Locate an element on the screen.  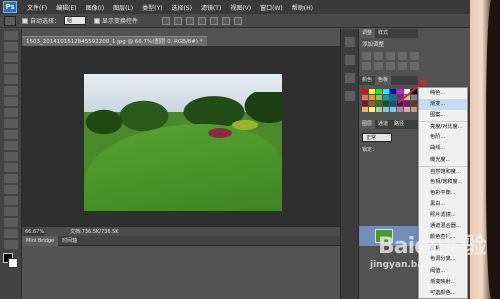
tab-color: 颜色 is located at coordinates (367, 80).